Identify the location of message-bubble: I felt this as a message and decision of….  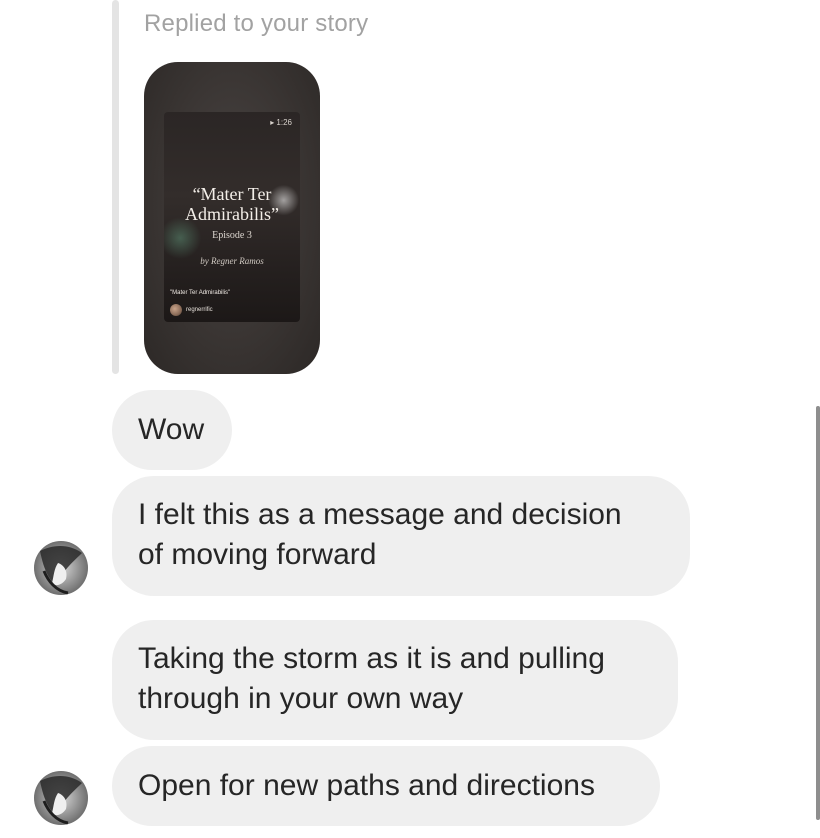
(401, 536).